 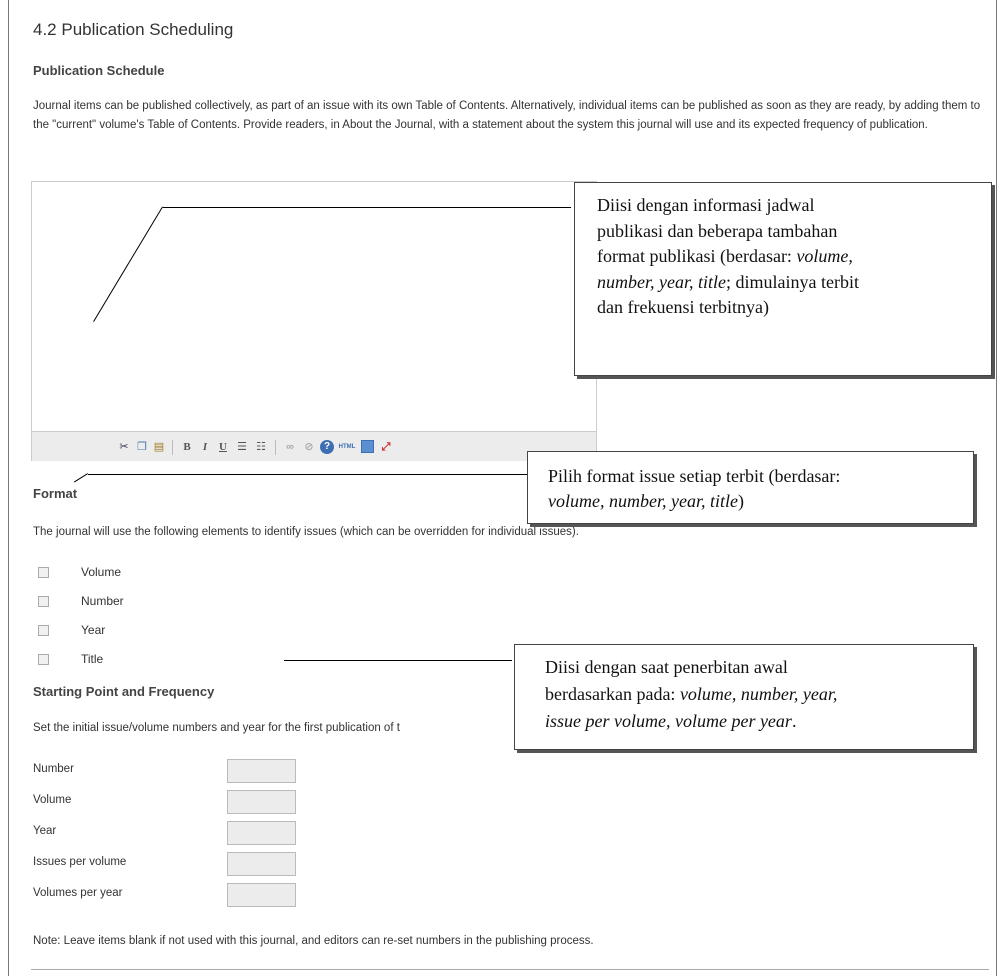 I want to click on volume-checkbox, so click(x=43, y=572).